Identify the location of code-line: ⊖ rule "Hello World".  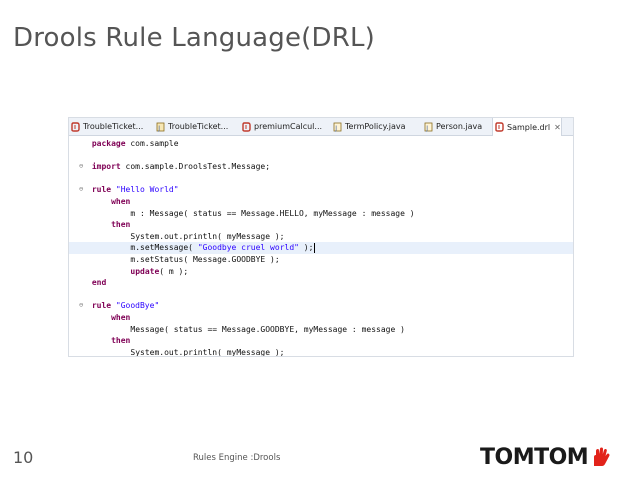
(321, 190).